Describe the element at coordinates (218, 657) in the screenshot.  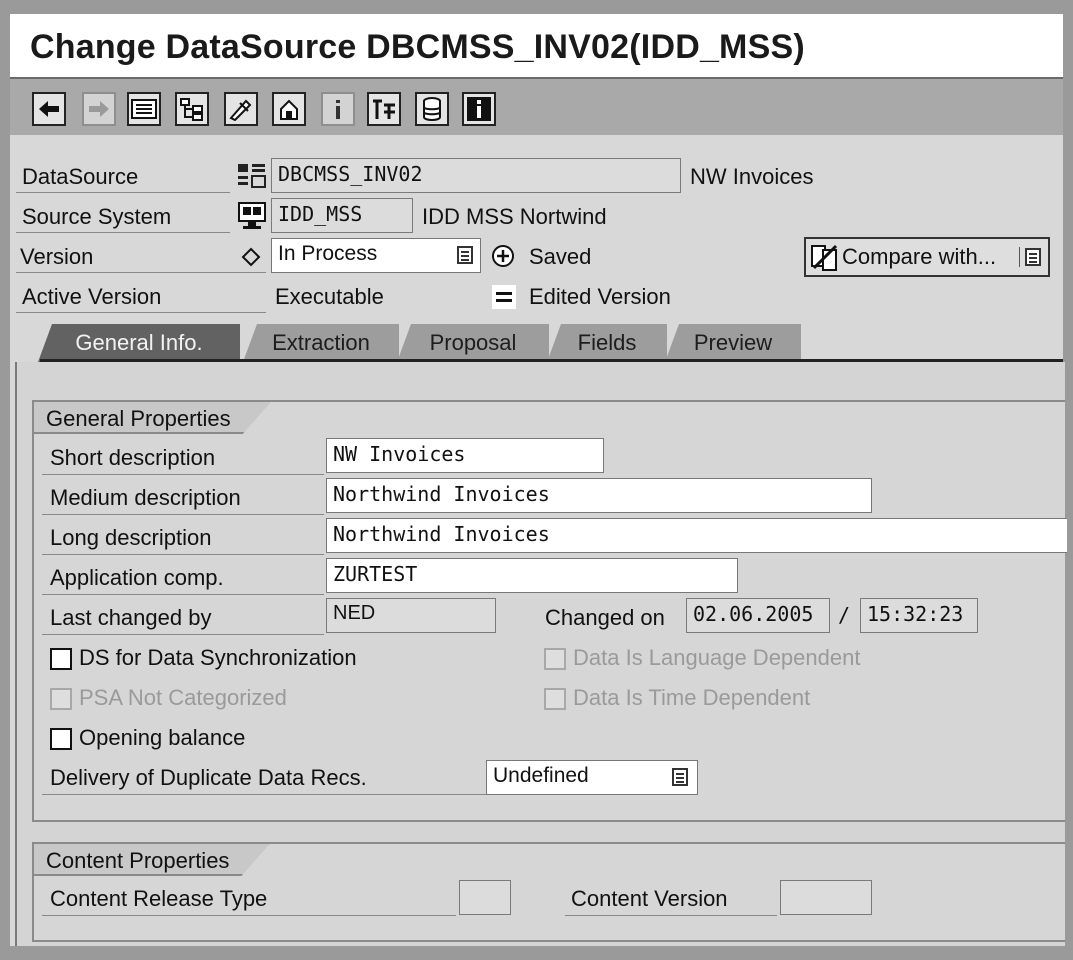
I see `ds-sync-label: DS for Data Synchronization` at that location.